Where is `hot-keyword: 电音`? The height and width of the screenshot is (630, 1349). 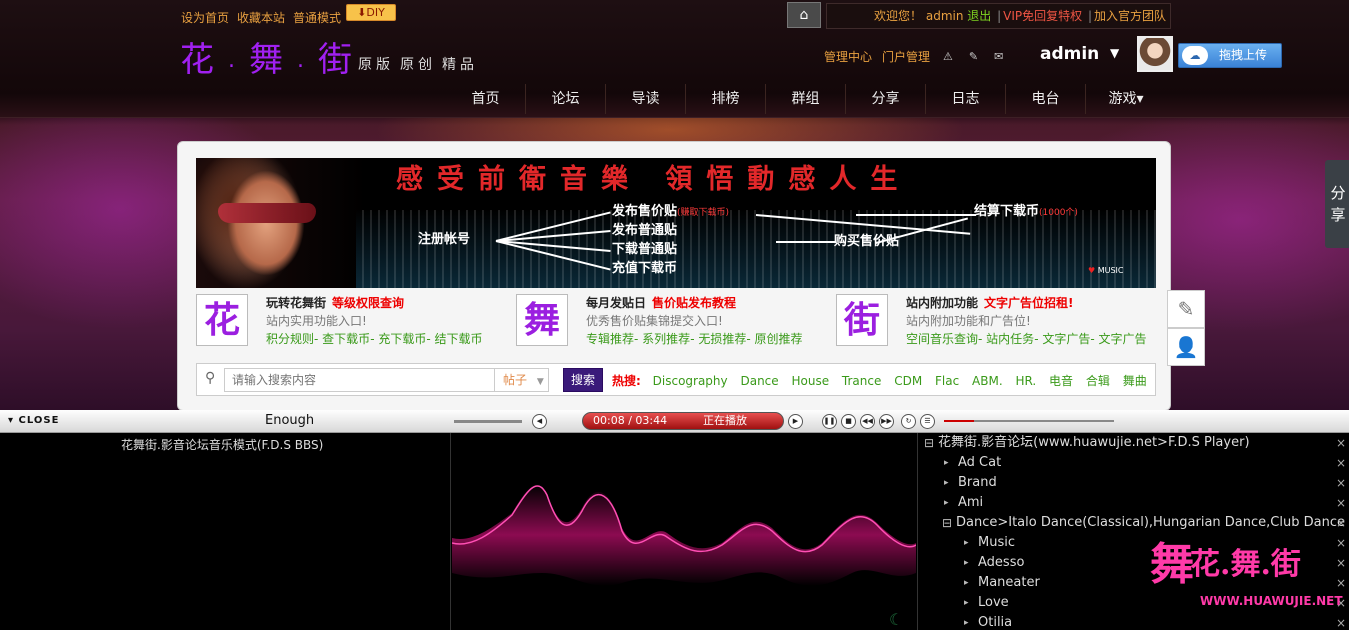
hot-keyword: 电音 is located at coordinates (1061, 381).